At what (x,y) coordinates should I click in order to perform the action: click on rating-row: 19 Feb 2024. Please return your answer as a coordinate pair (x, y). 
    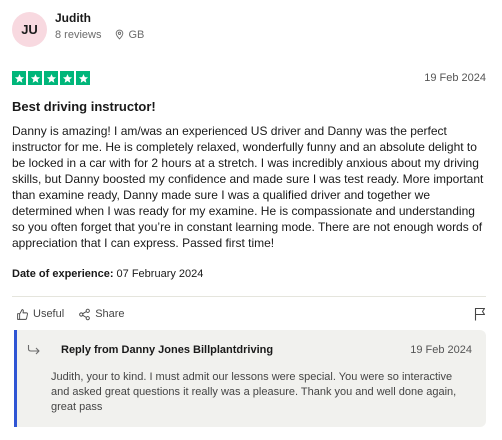
    Looking at the image, I should click on (249, 78).